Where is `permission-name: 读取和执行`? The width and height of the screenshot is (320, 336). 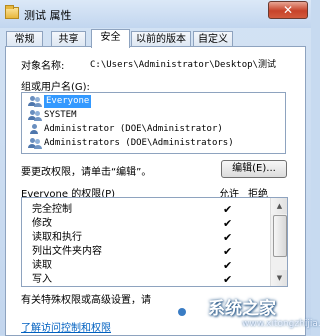
permission-name: 读取和执行 is located at coordinates (57, 237).